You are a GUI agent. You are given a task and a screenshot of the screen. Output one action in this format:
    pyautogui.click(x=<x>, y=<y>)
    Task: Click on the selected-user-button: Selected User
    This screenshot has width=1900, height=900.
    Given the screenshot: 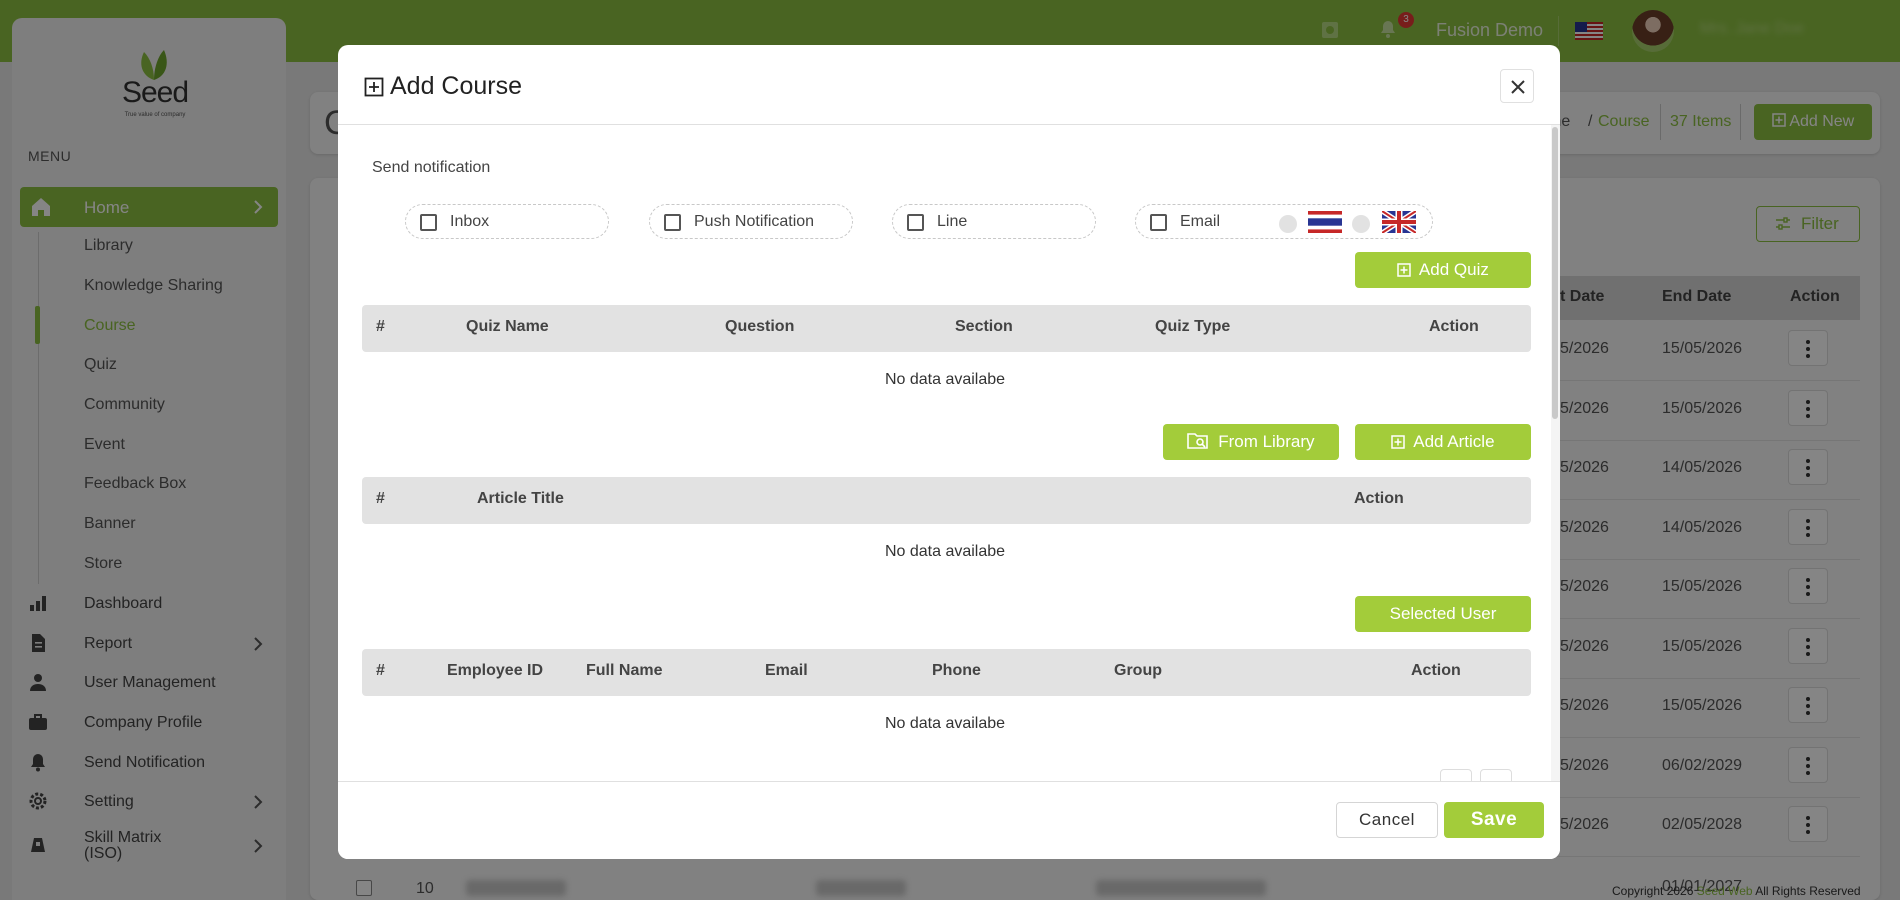 What is the action you would take?
    pyautogui.click(x=1443, y=614)
    